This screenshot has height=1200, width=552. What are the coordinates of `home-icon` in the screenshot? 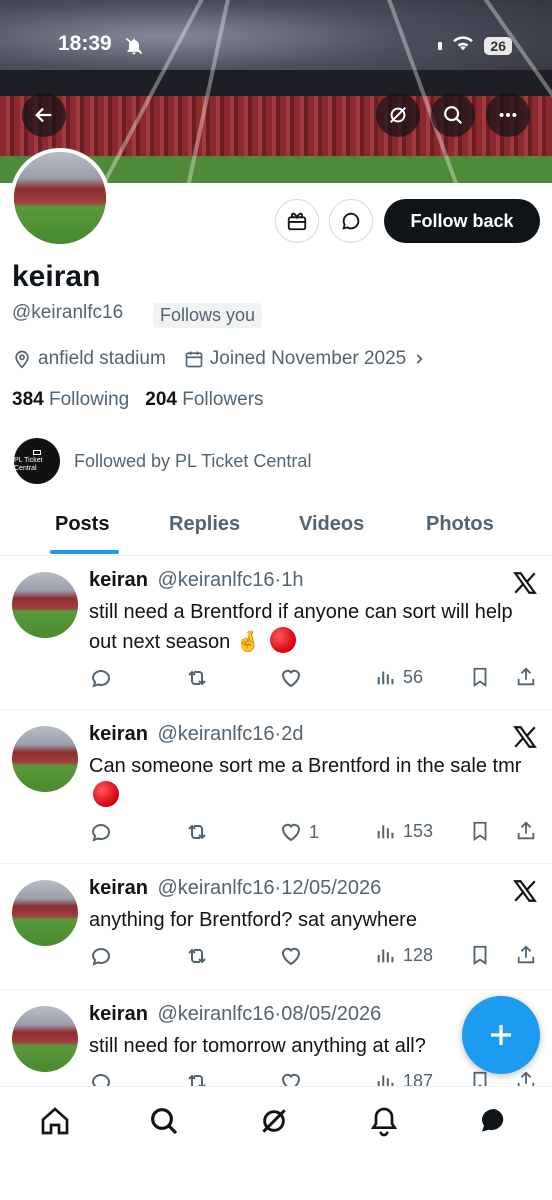 It's located at (55, 1121).